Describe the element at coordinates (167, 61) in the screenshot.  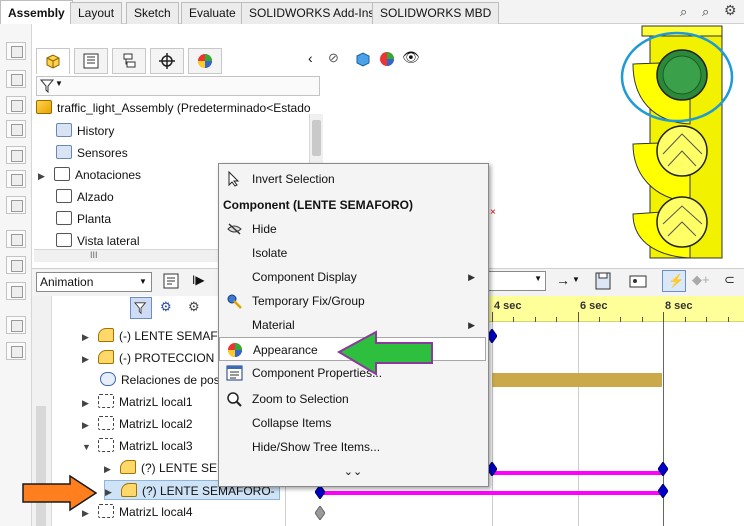
I see `dimxpert-tab` at that location.